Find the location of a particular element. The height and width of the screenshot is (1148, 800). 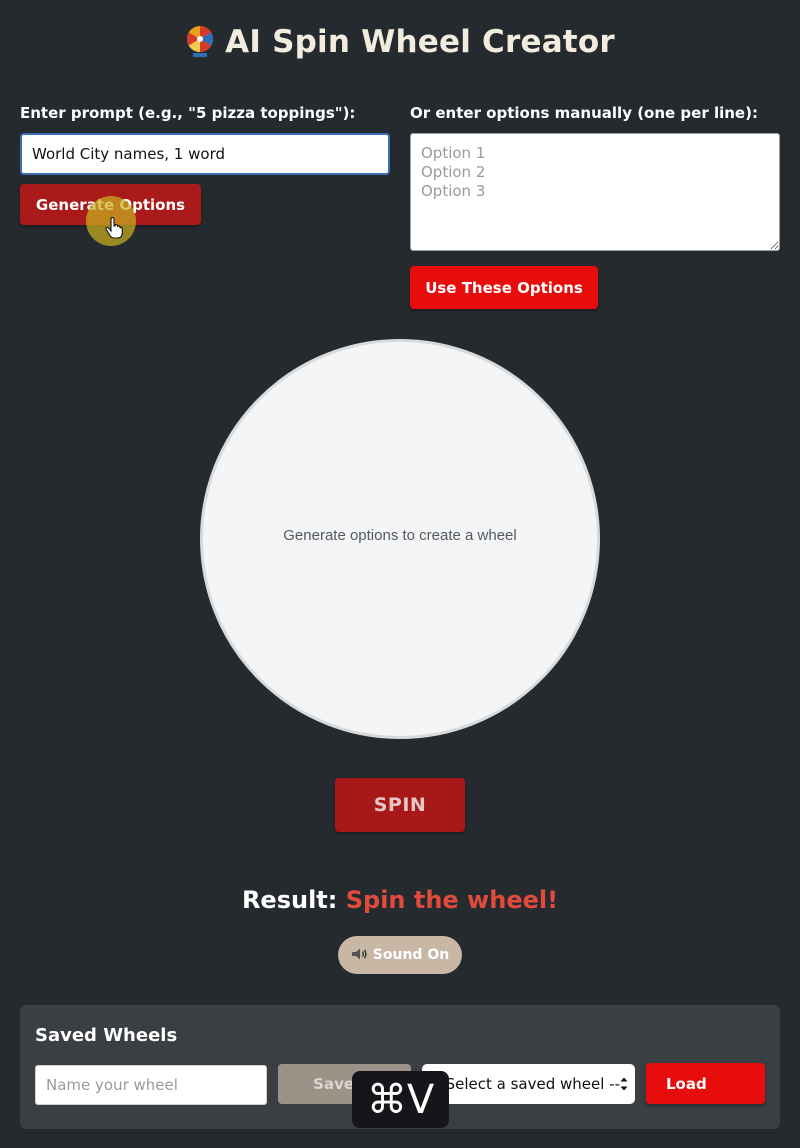

saved-wheels-title: Saved Wheels is located at coordinates (106, 1035).